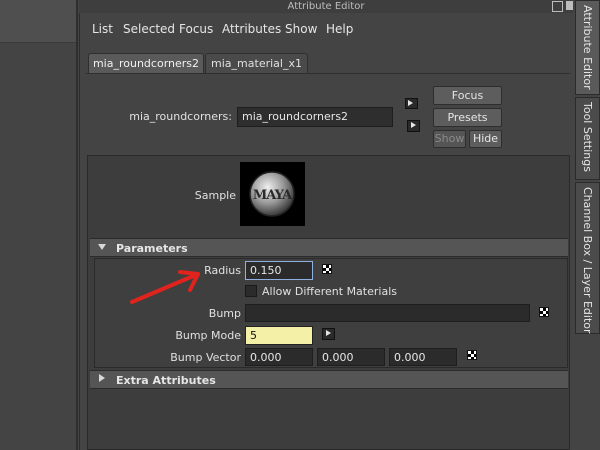 The height and width of the screenshot is (450, 600). I want to click on radius-input: 0.150, so click(279, 270).